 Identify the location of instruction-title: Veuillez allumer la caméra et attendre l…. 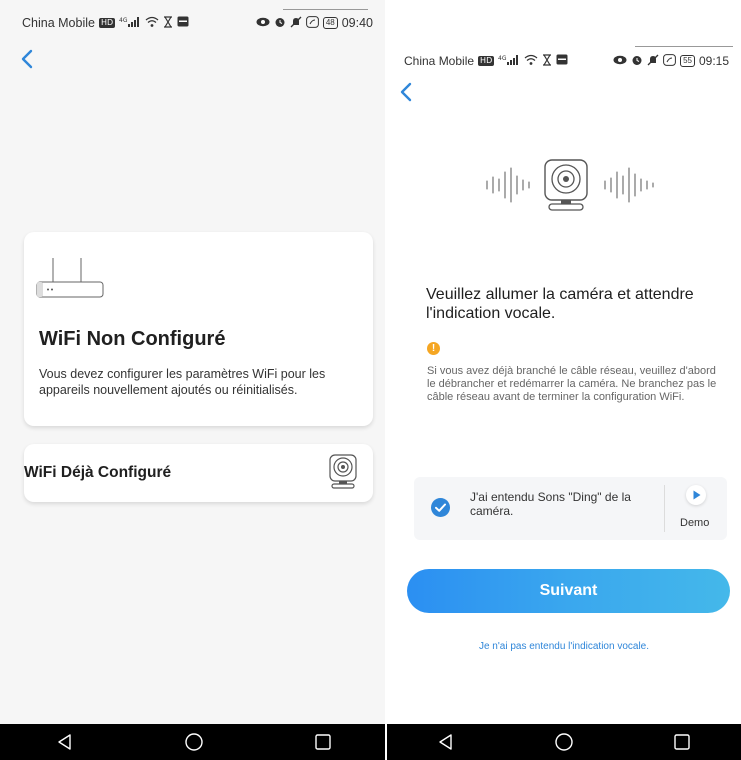
(560, 304).